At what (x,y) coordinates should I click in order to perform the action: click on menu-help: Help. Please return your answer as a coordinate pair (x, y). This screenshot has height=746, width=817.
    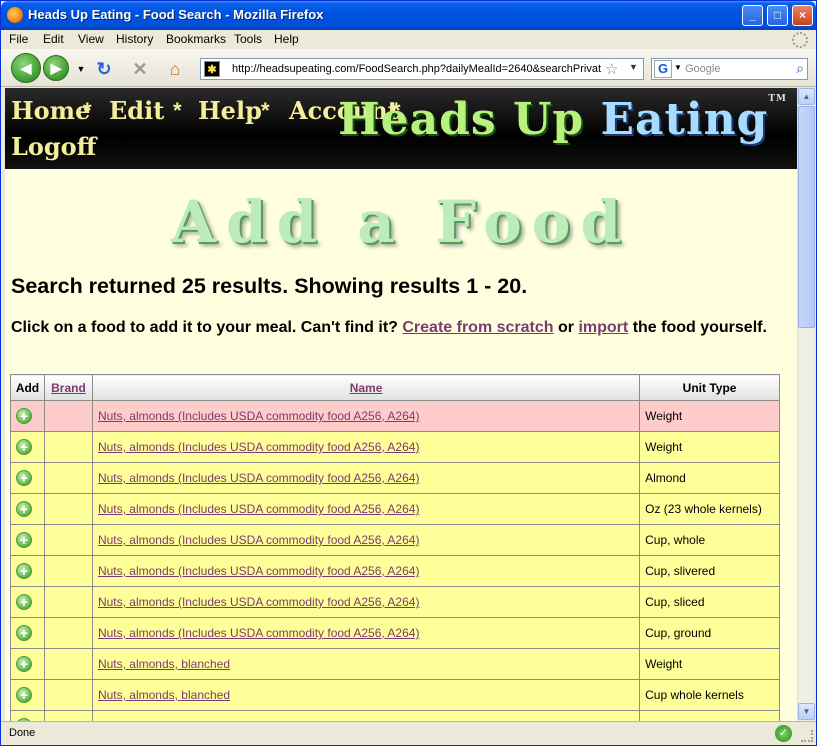
    Looking at the image, I should click on (286, 39).